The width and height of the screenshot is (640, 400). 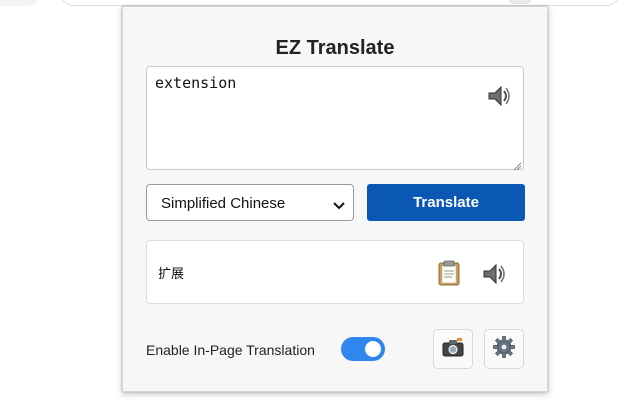 I want to click on target-language-select: Simplified Chinese, so click(x=250, y=202).